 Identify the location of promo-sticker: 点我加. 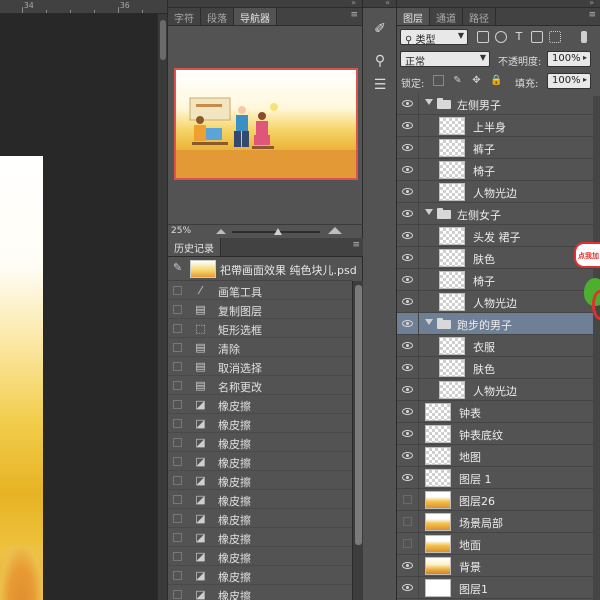
(587, 282).